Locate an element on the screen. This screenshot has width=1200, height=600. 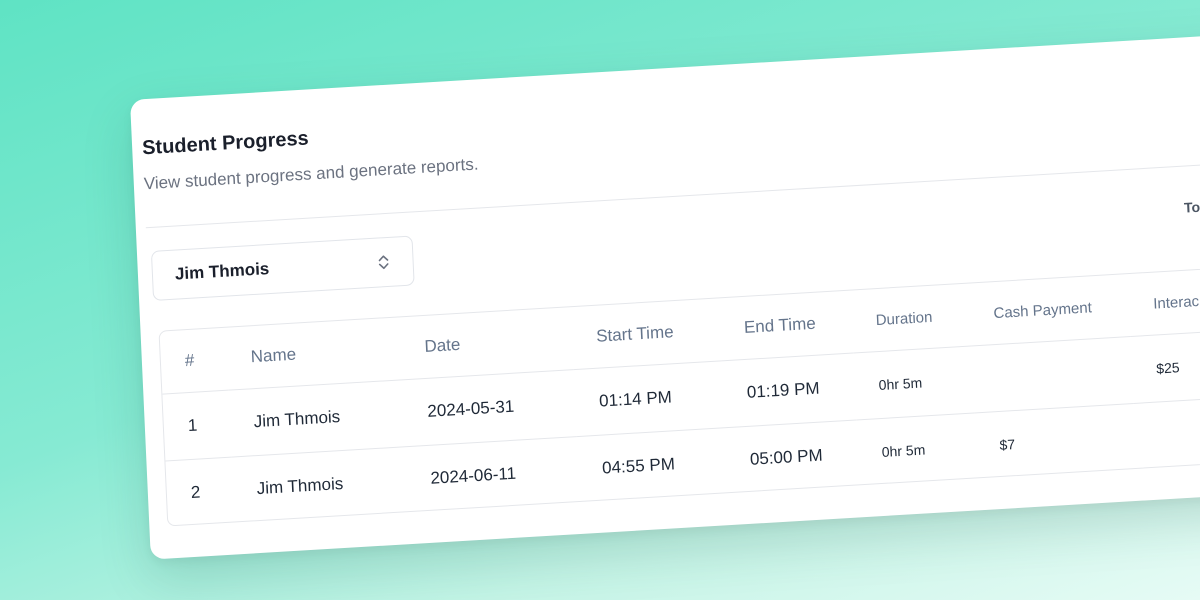
row-interac-payment is located at coordinates (1167, 431).